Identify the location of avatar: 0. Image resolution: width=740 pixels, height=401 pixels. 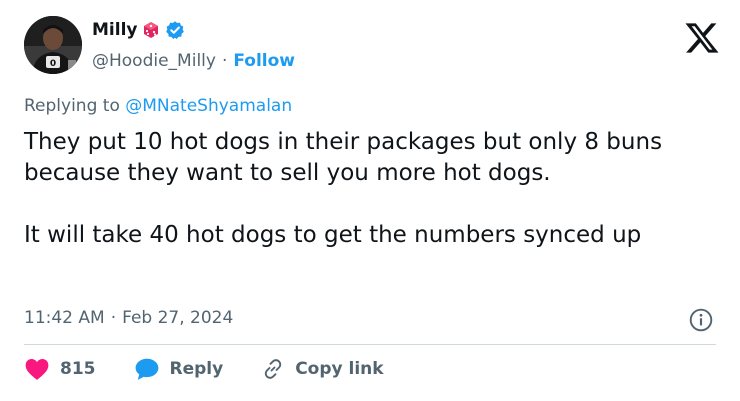
(53, 45).